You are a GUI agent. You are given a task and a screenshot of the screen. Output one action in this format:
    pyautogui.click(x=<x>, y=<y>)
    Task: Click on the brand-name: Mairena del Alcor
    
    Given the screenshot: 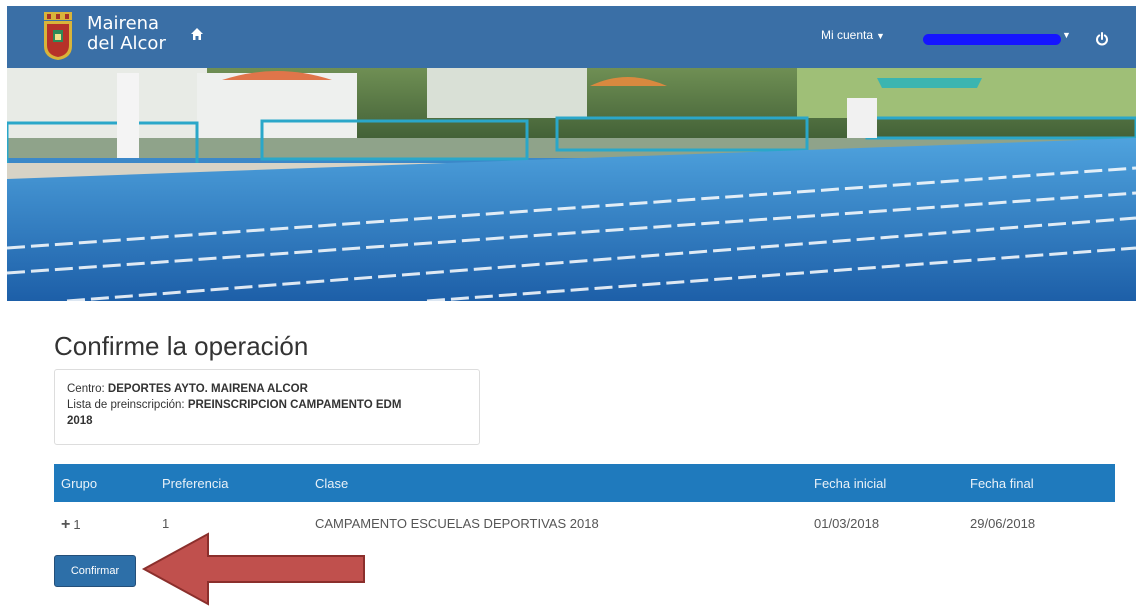 What is the action you would take?
    pyautogui.click(x=126, y=34)
    